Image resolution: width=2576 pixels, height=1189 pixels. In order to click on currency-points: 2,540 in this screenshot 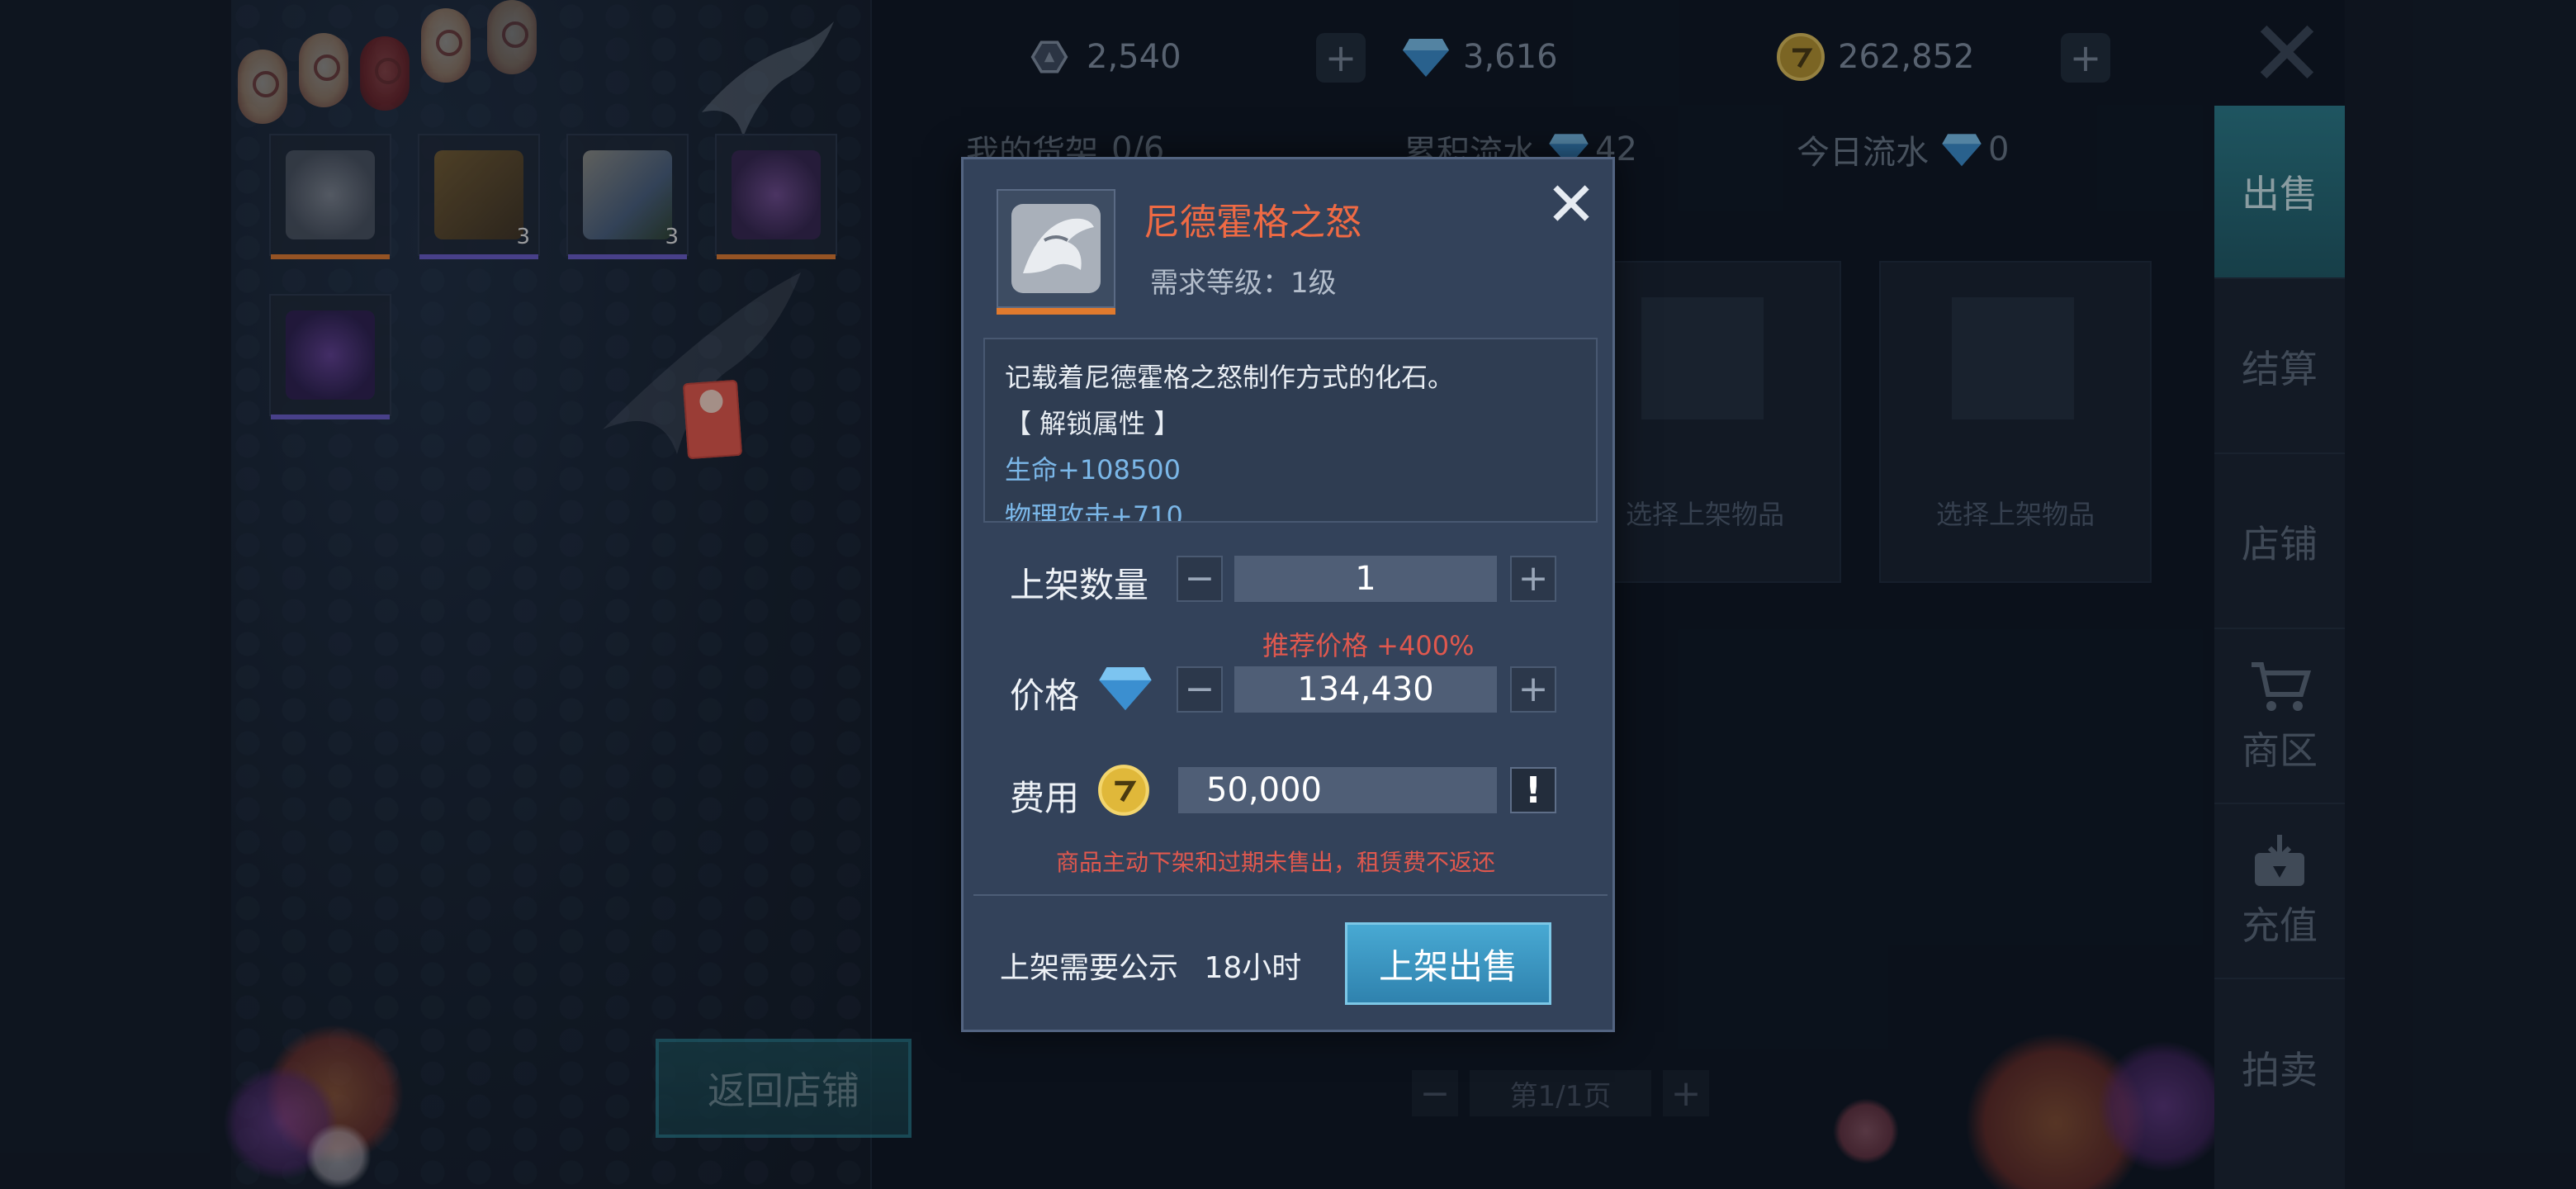, I will do `click(1102, 57)`.